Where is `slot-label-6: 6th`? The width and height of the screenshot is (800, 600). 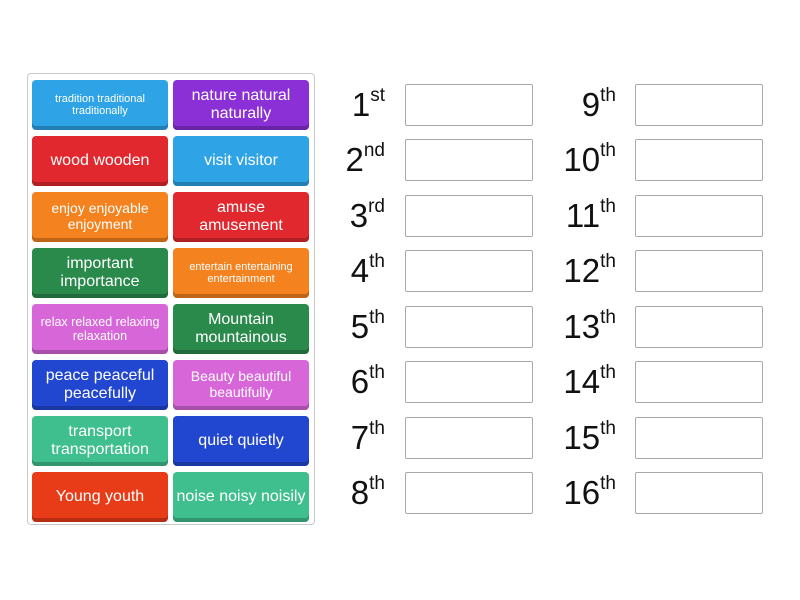
slot-label-6: 6th is located at coordinates (367, 381).